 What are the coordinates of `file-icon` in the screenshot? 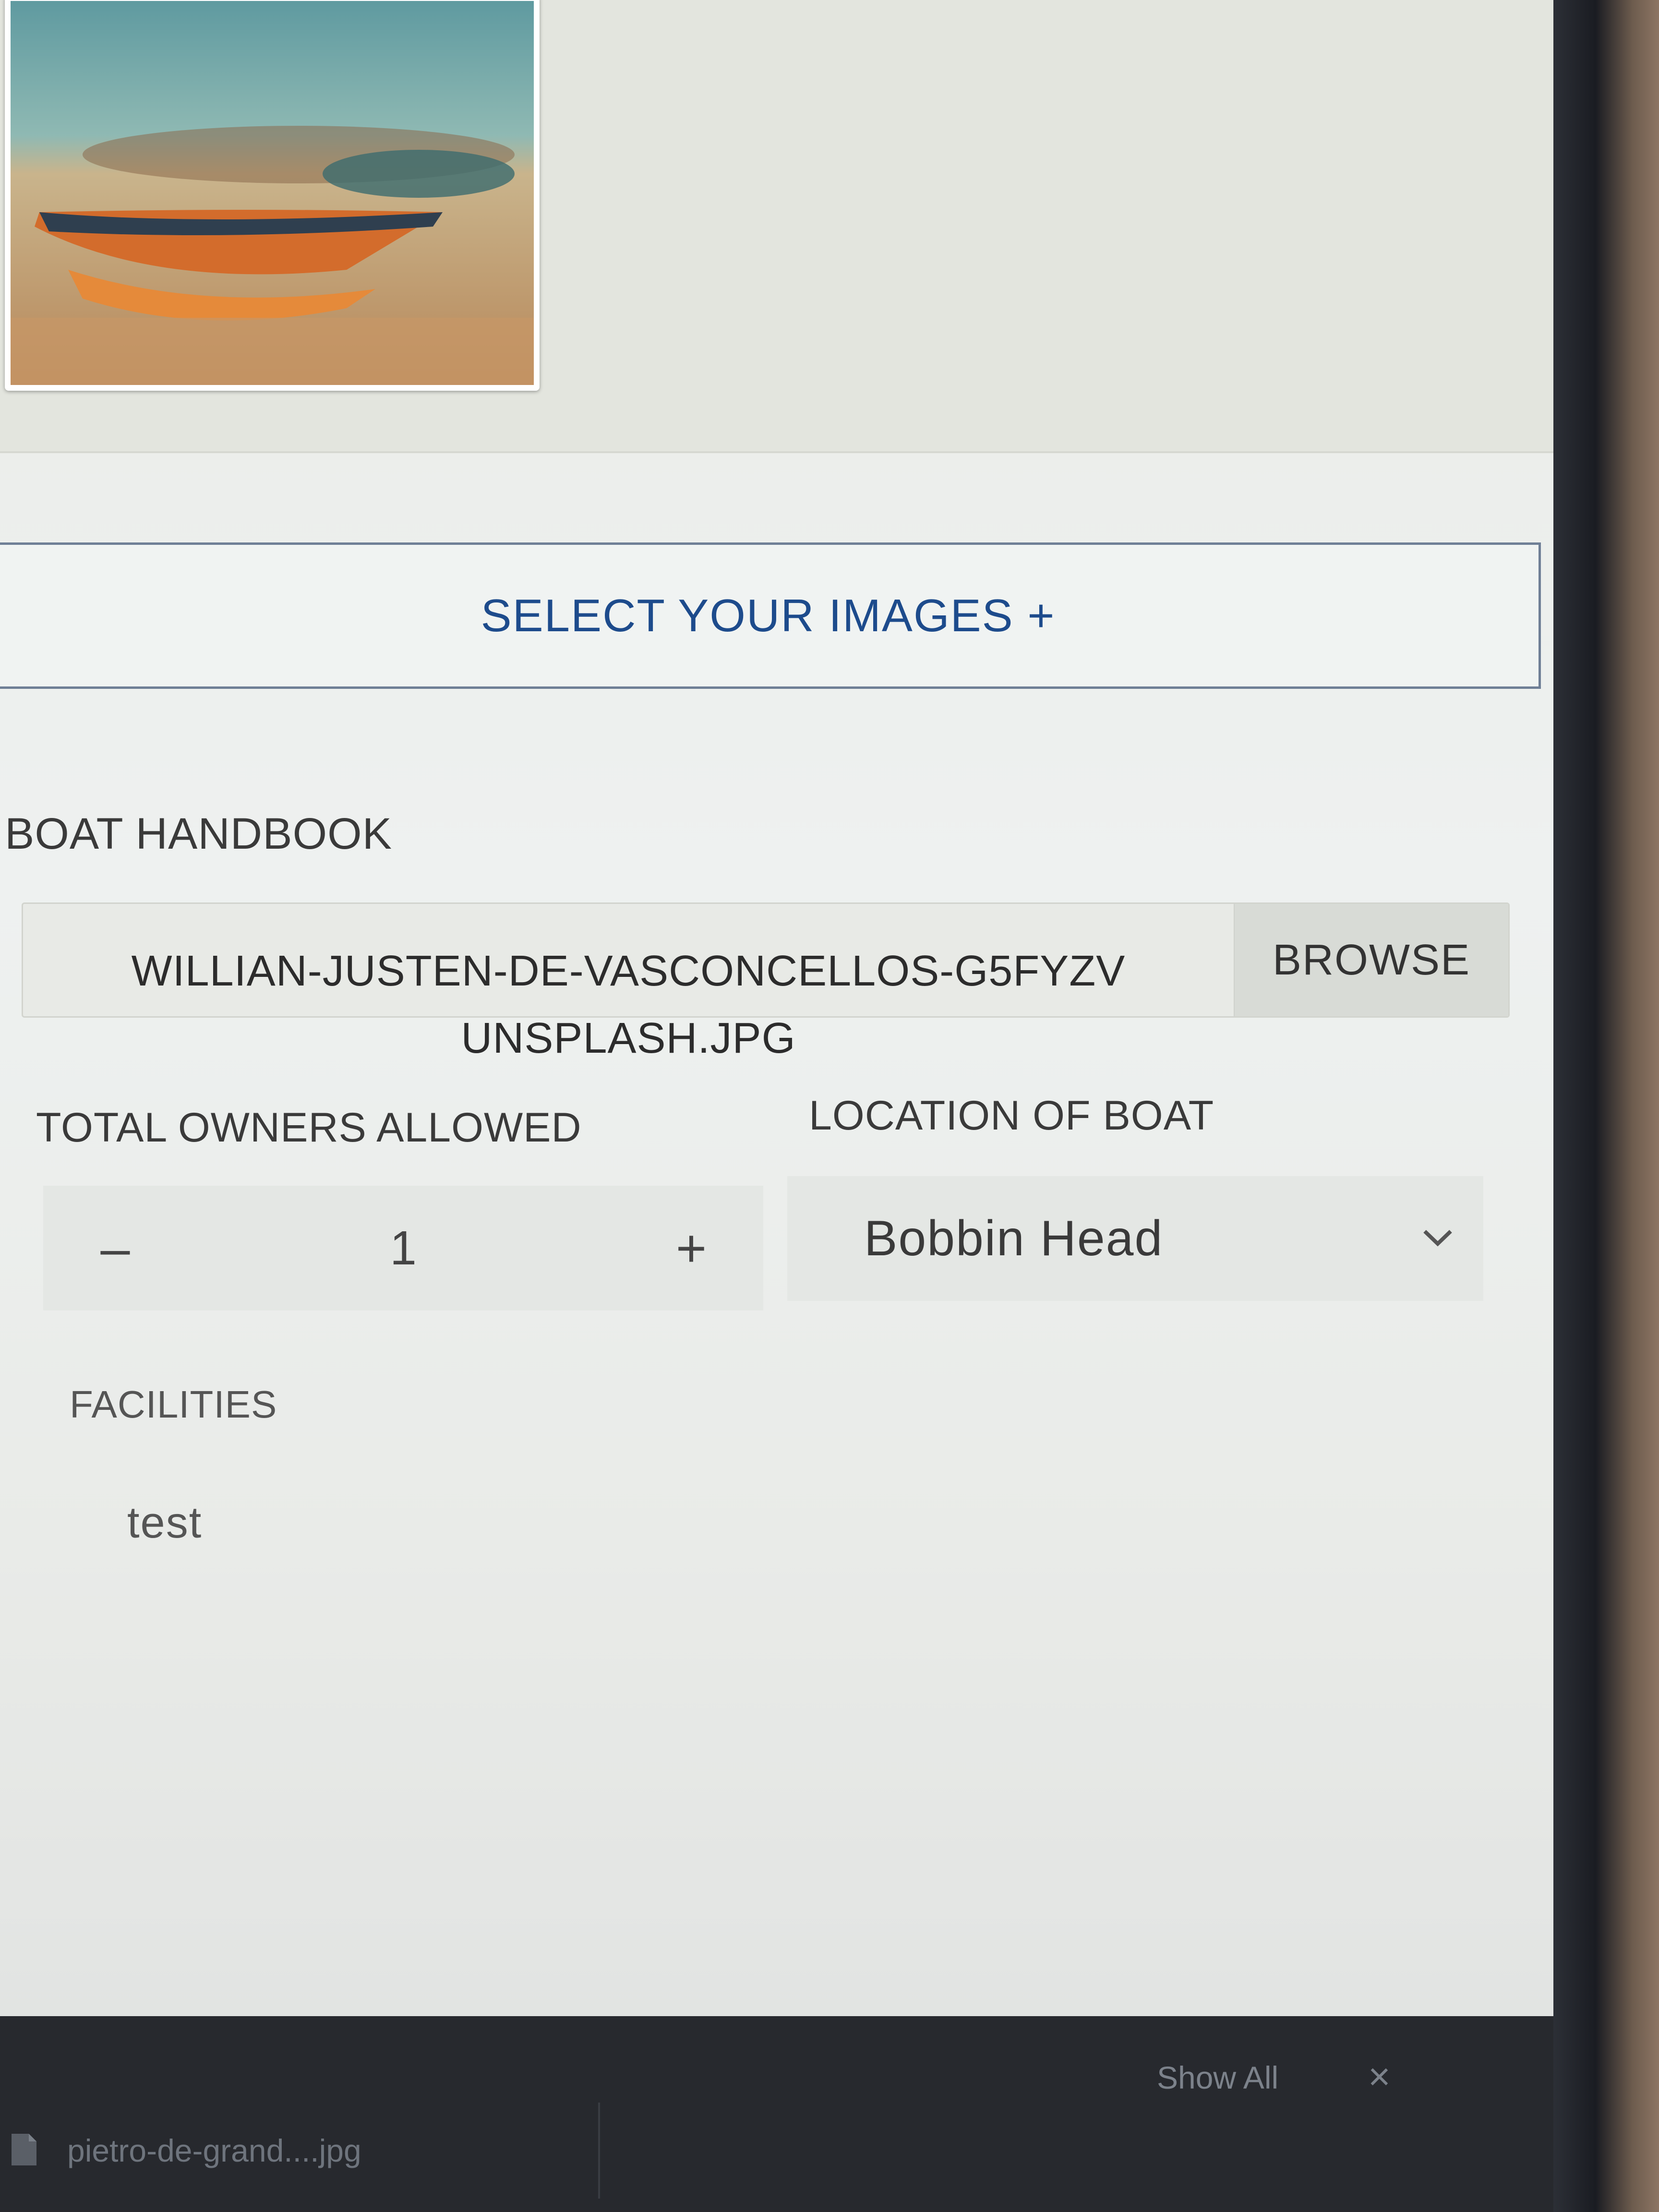 It's located at (24, 2151).